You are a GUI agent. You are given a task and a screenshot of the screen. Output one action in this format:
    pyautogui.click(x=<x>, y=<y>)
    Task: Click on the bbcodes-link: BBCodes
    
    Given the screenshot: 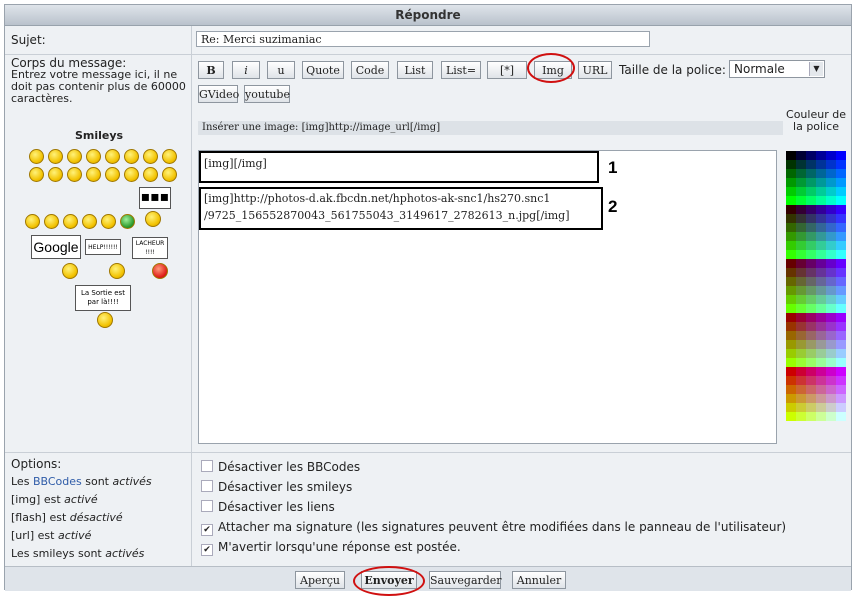 What is the action you would take?
    pyautogui.click(x=57, y=481)
    